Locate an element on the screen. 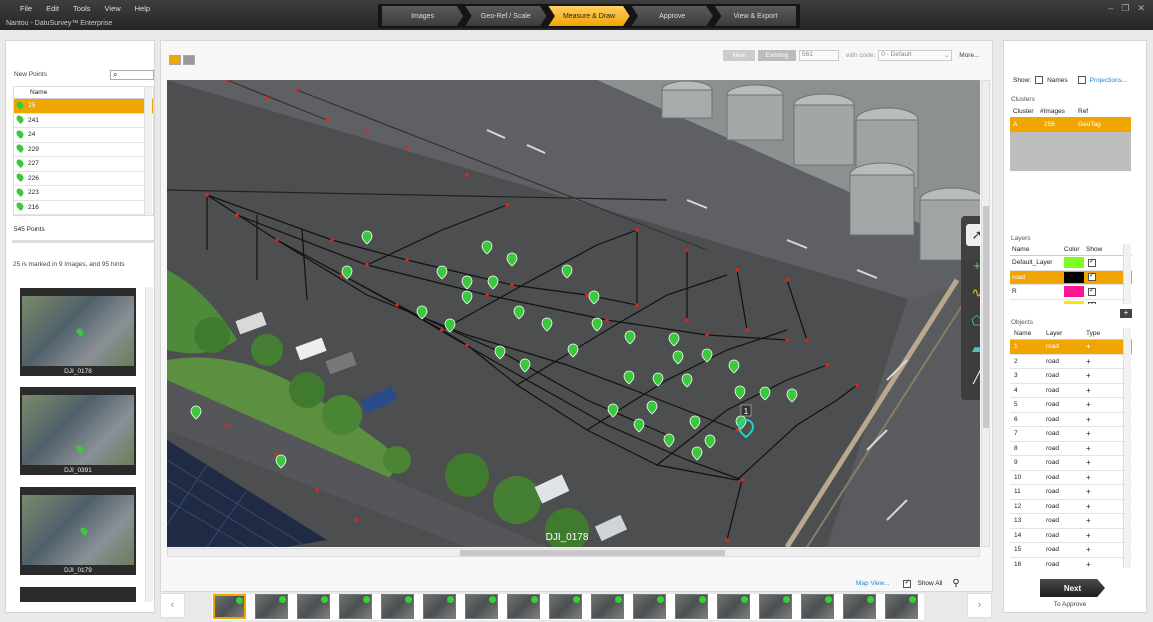  filmstrip-prev-button: ‹ is located at coordinates (172, 605).